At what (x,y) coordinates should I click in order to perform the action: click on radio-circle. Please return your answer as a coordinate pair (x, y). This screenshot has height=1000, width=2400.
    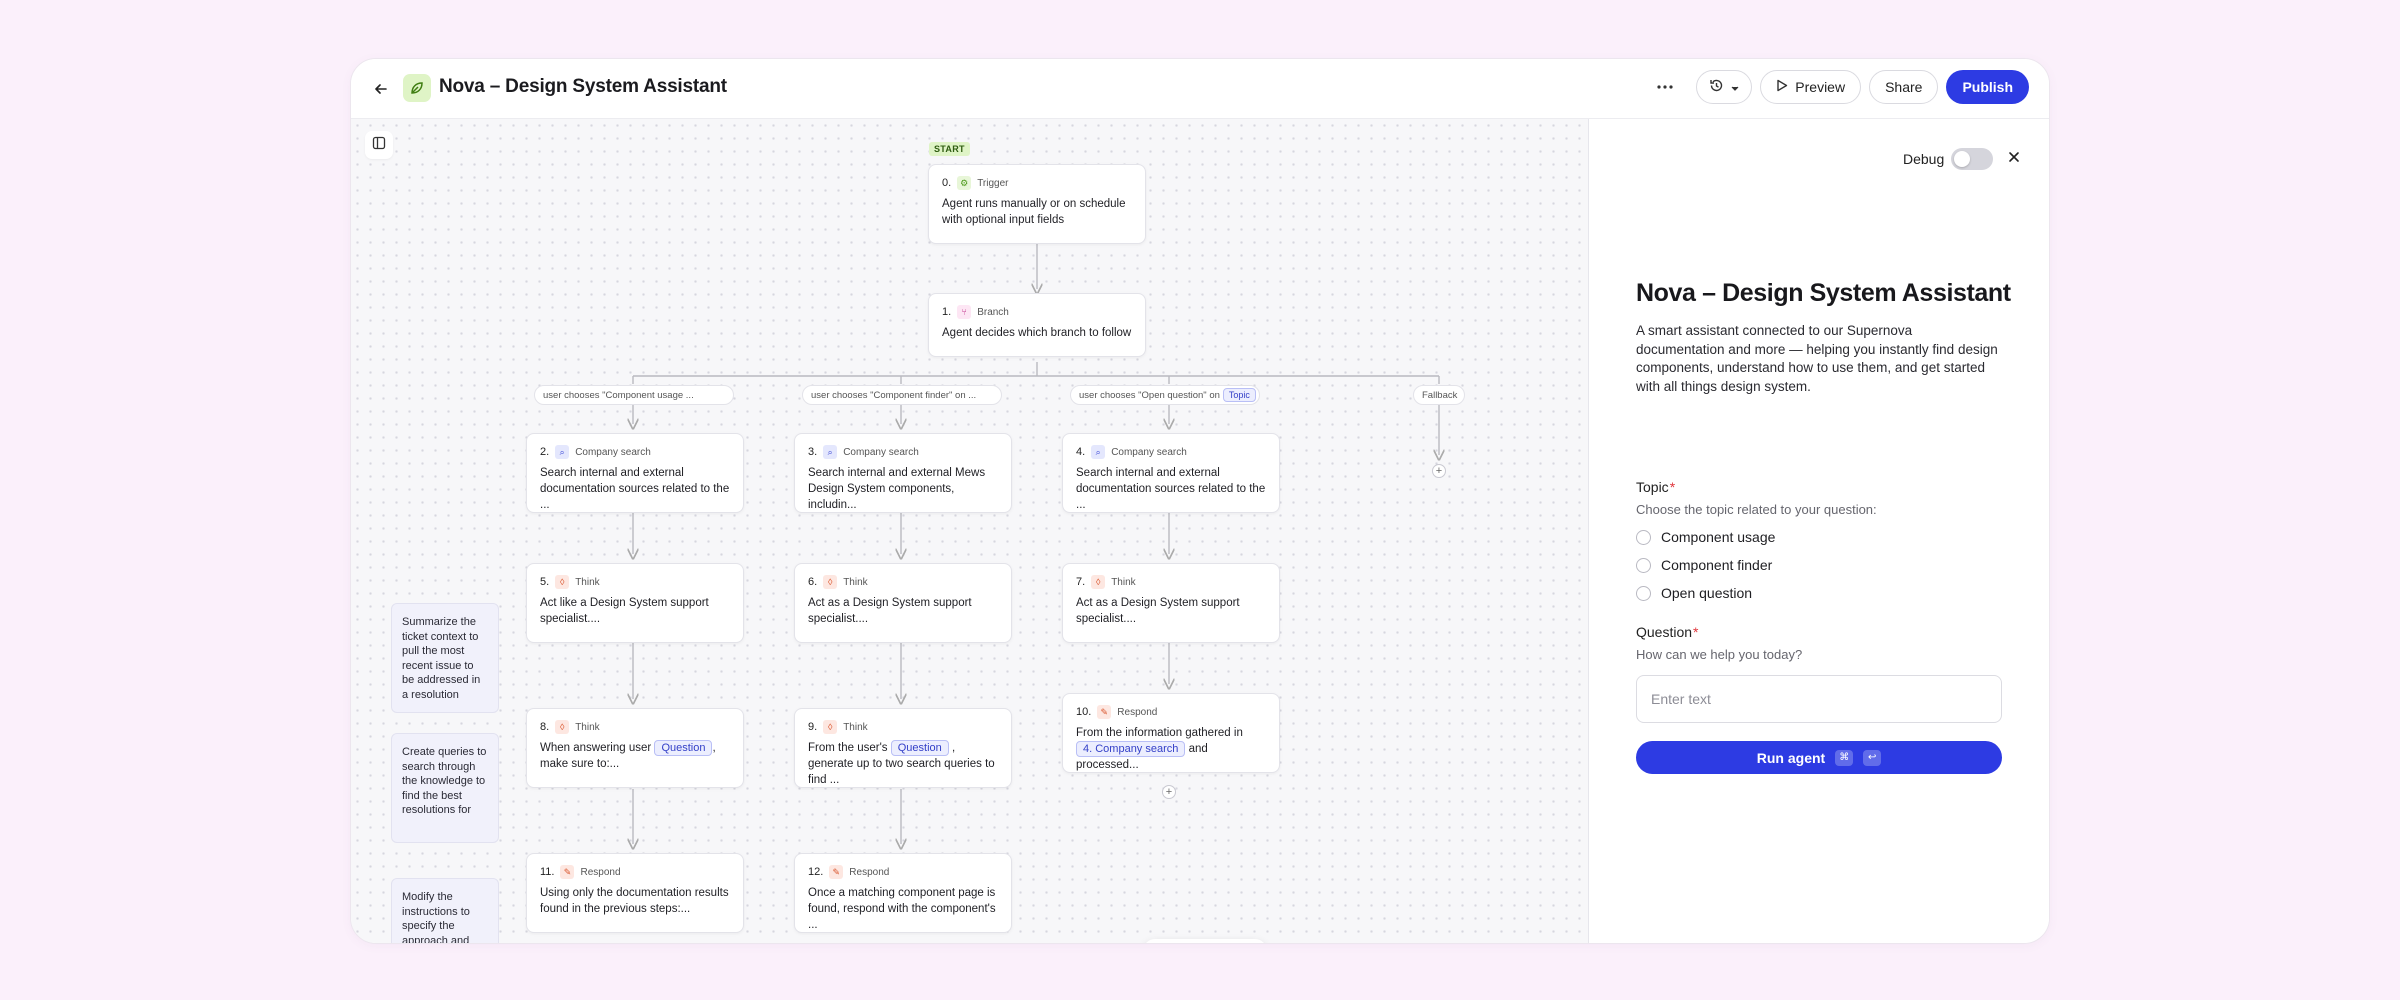
    Looking at the image, I should click on (1643, 537).